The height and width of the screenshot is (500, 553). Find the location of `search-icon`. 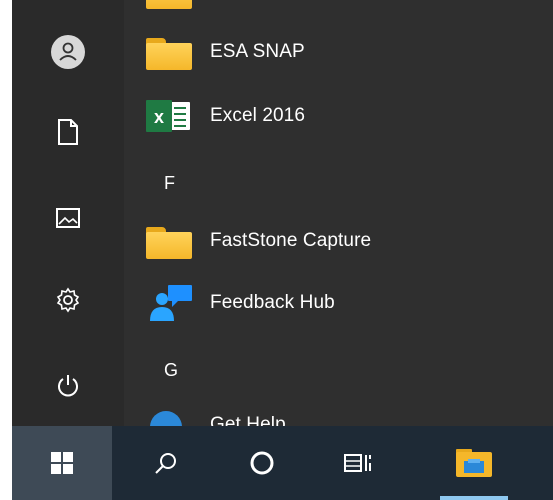

search-icon is located at coordinates (165, 463).